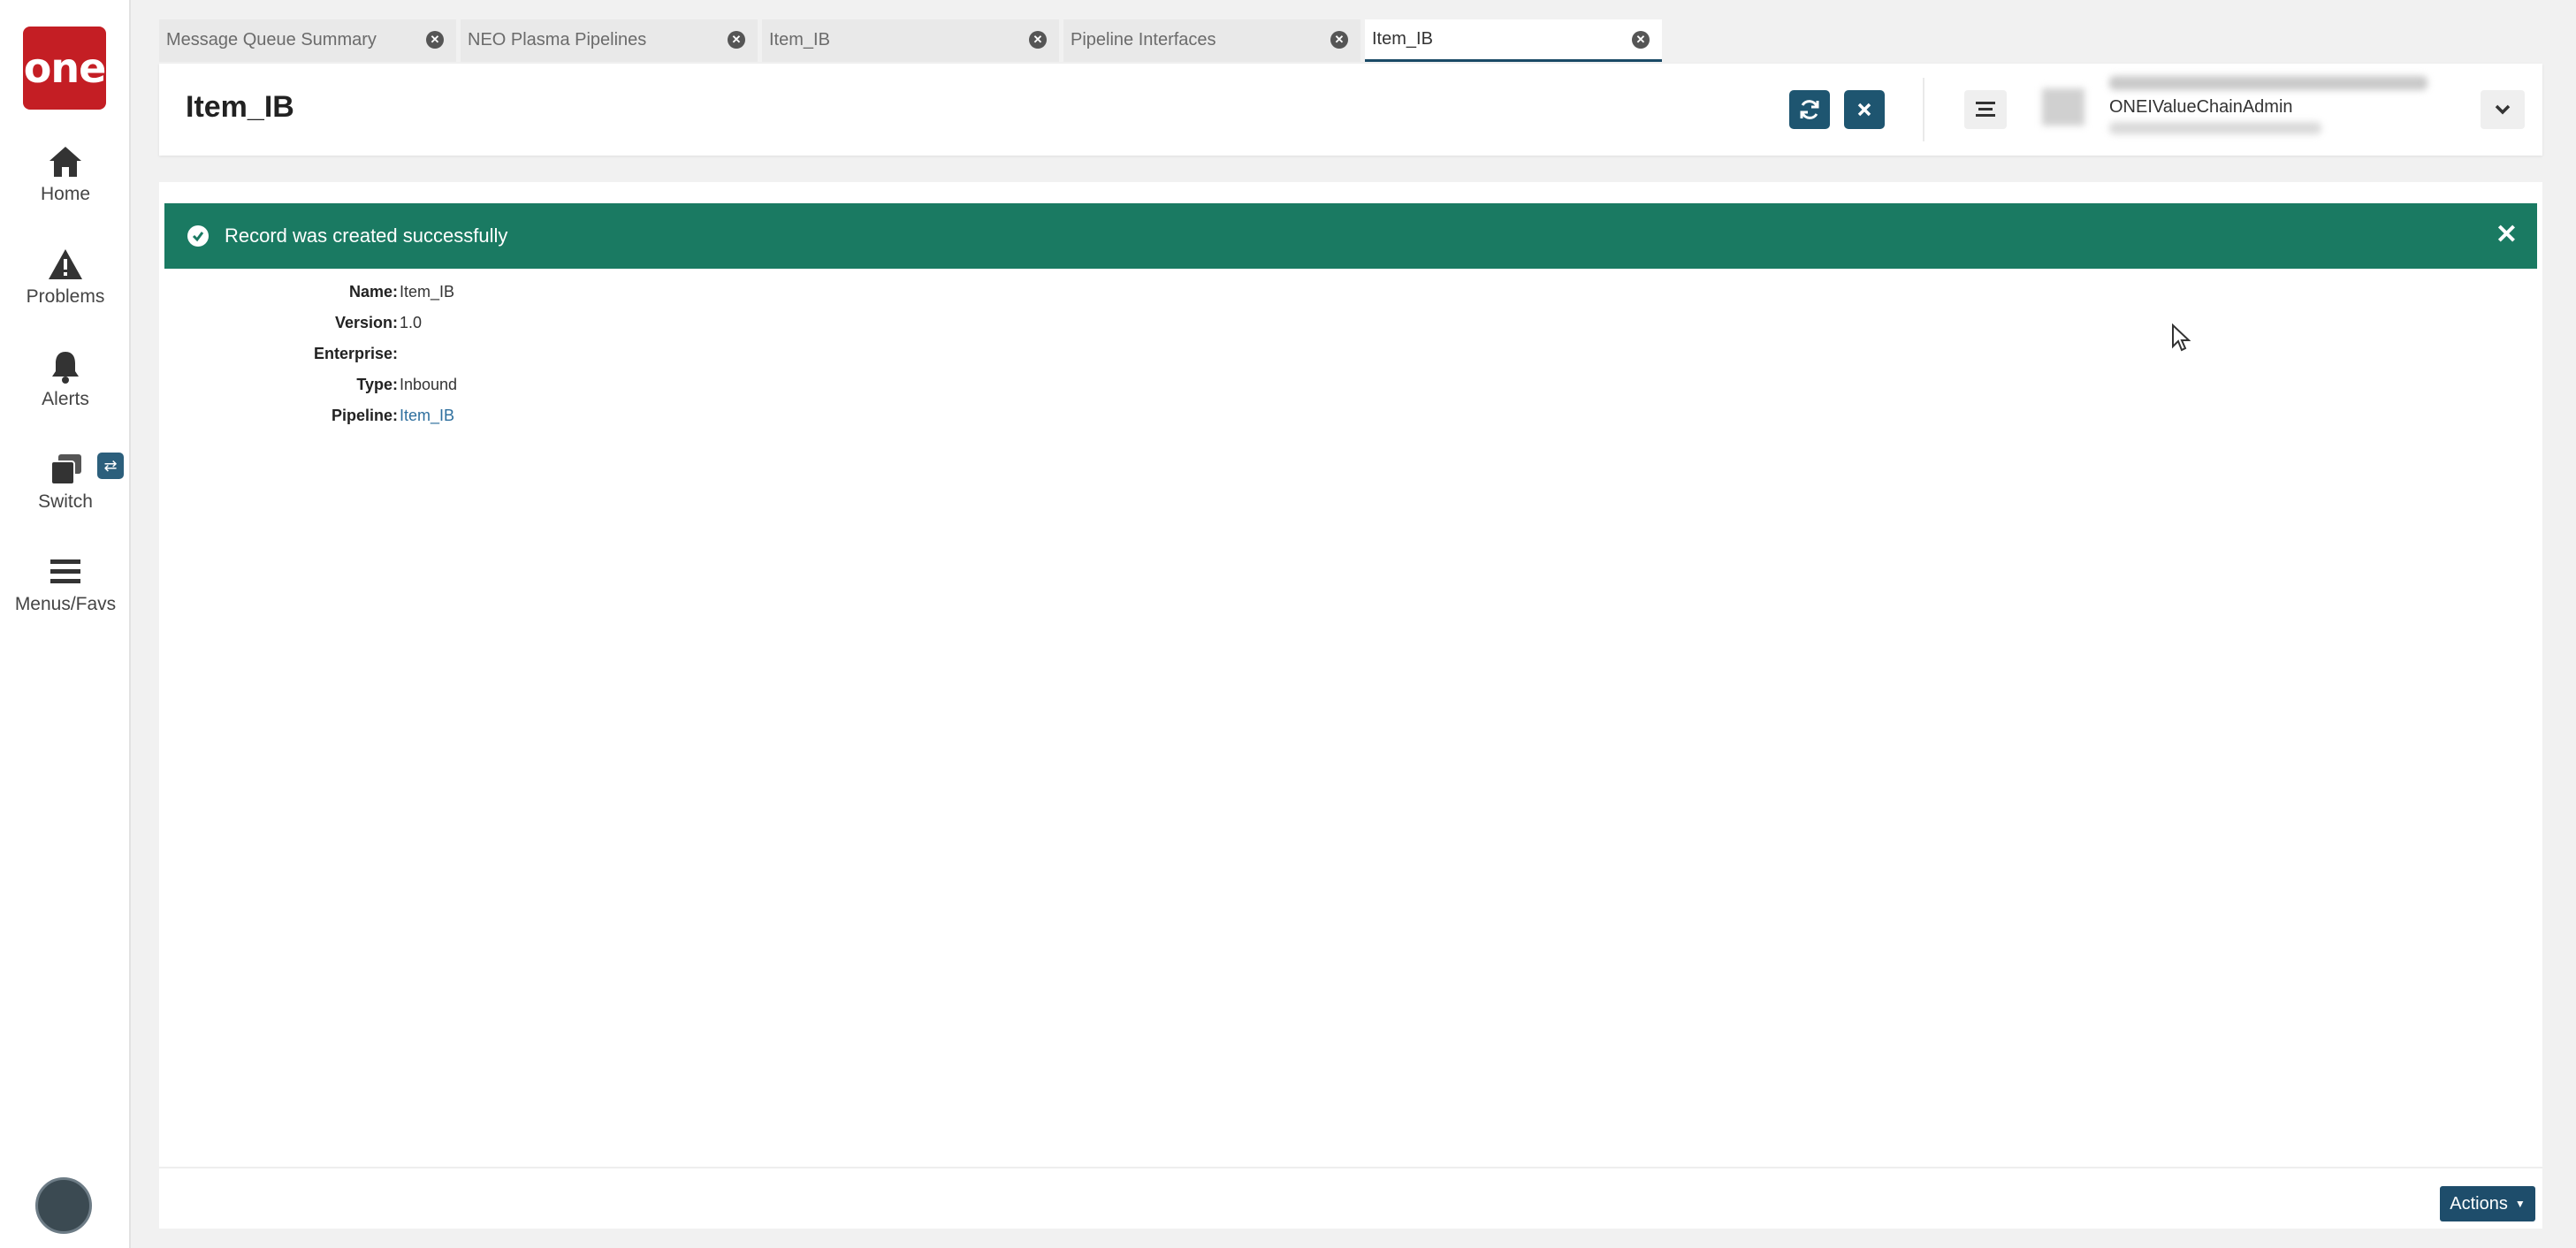  Describe the element at coordinates (64, 1205) in the screenshot. I see `user-avatar` at that location.